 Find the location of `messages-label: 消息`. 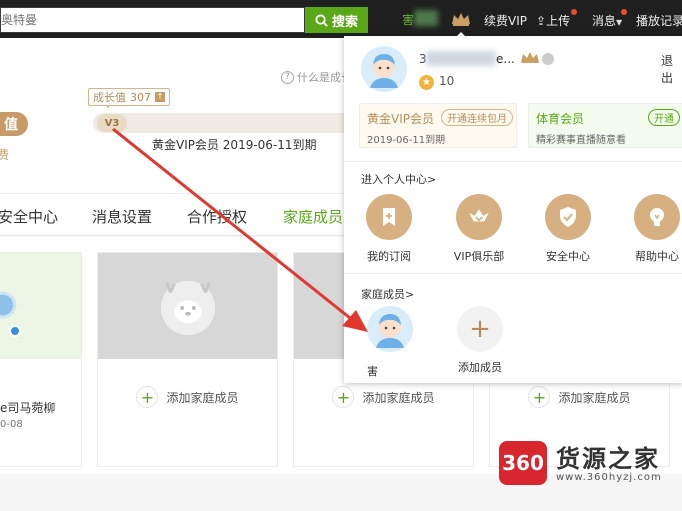

messages-label: 消息 is located at coordinates (604, 21).